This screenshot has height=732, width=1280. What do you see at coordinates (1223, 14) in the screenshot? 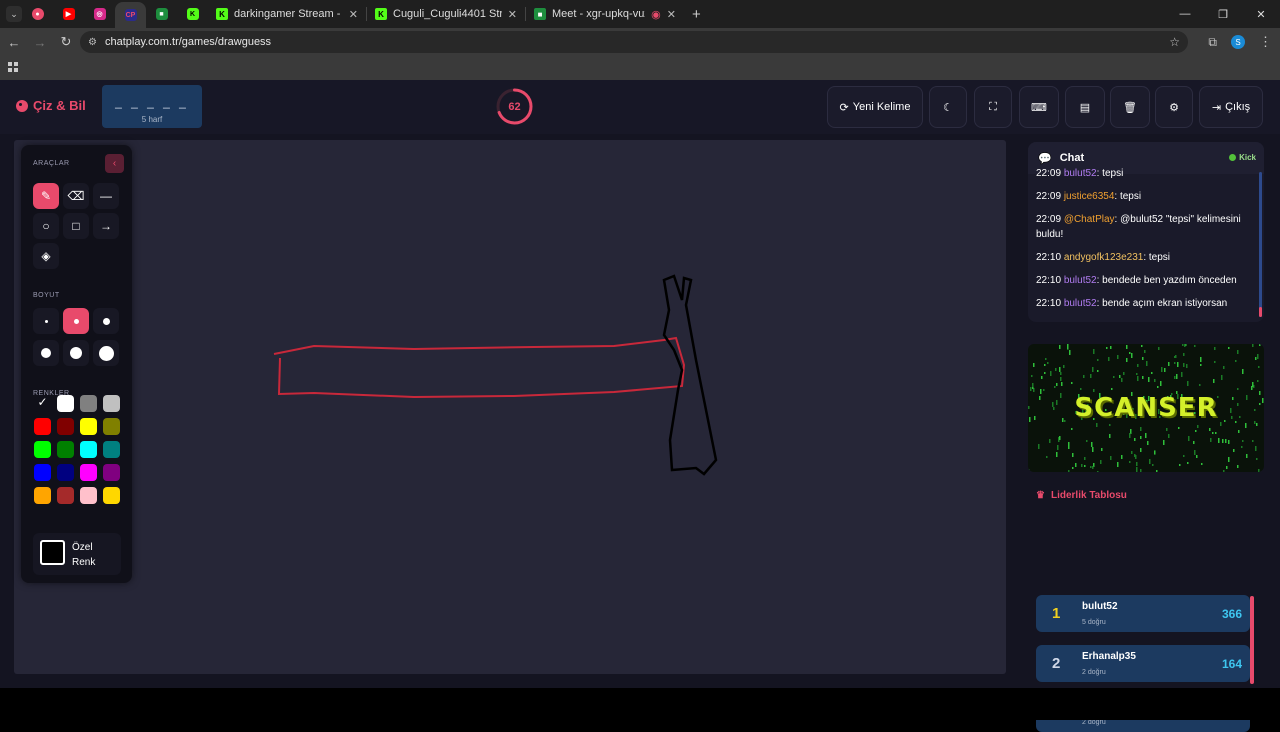
I see `maximize-button: ❐` at bounding box center [1223, 14].